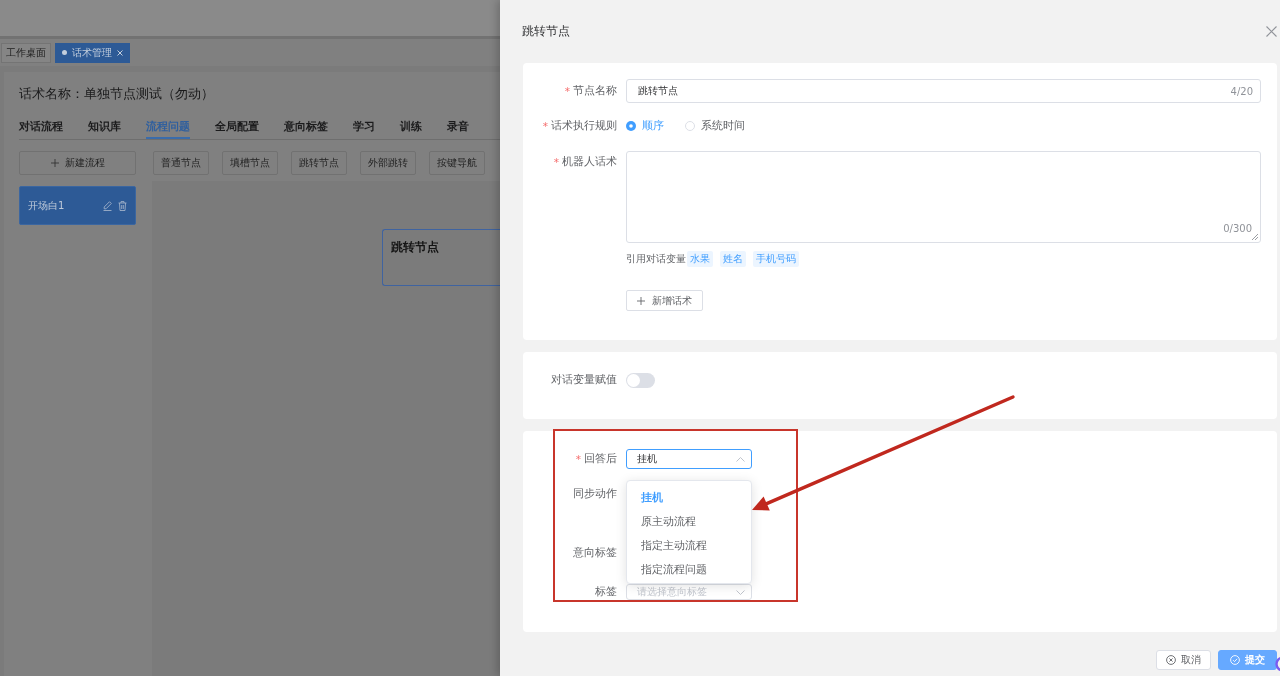 The height and width of the screenshot is (676, 1280). I want to click on text-input: 跳转节点 4/20, so click(943, 91).